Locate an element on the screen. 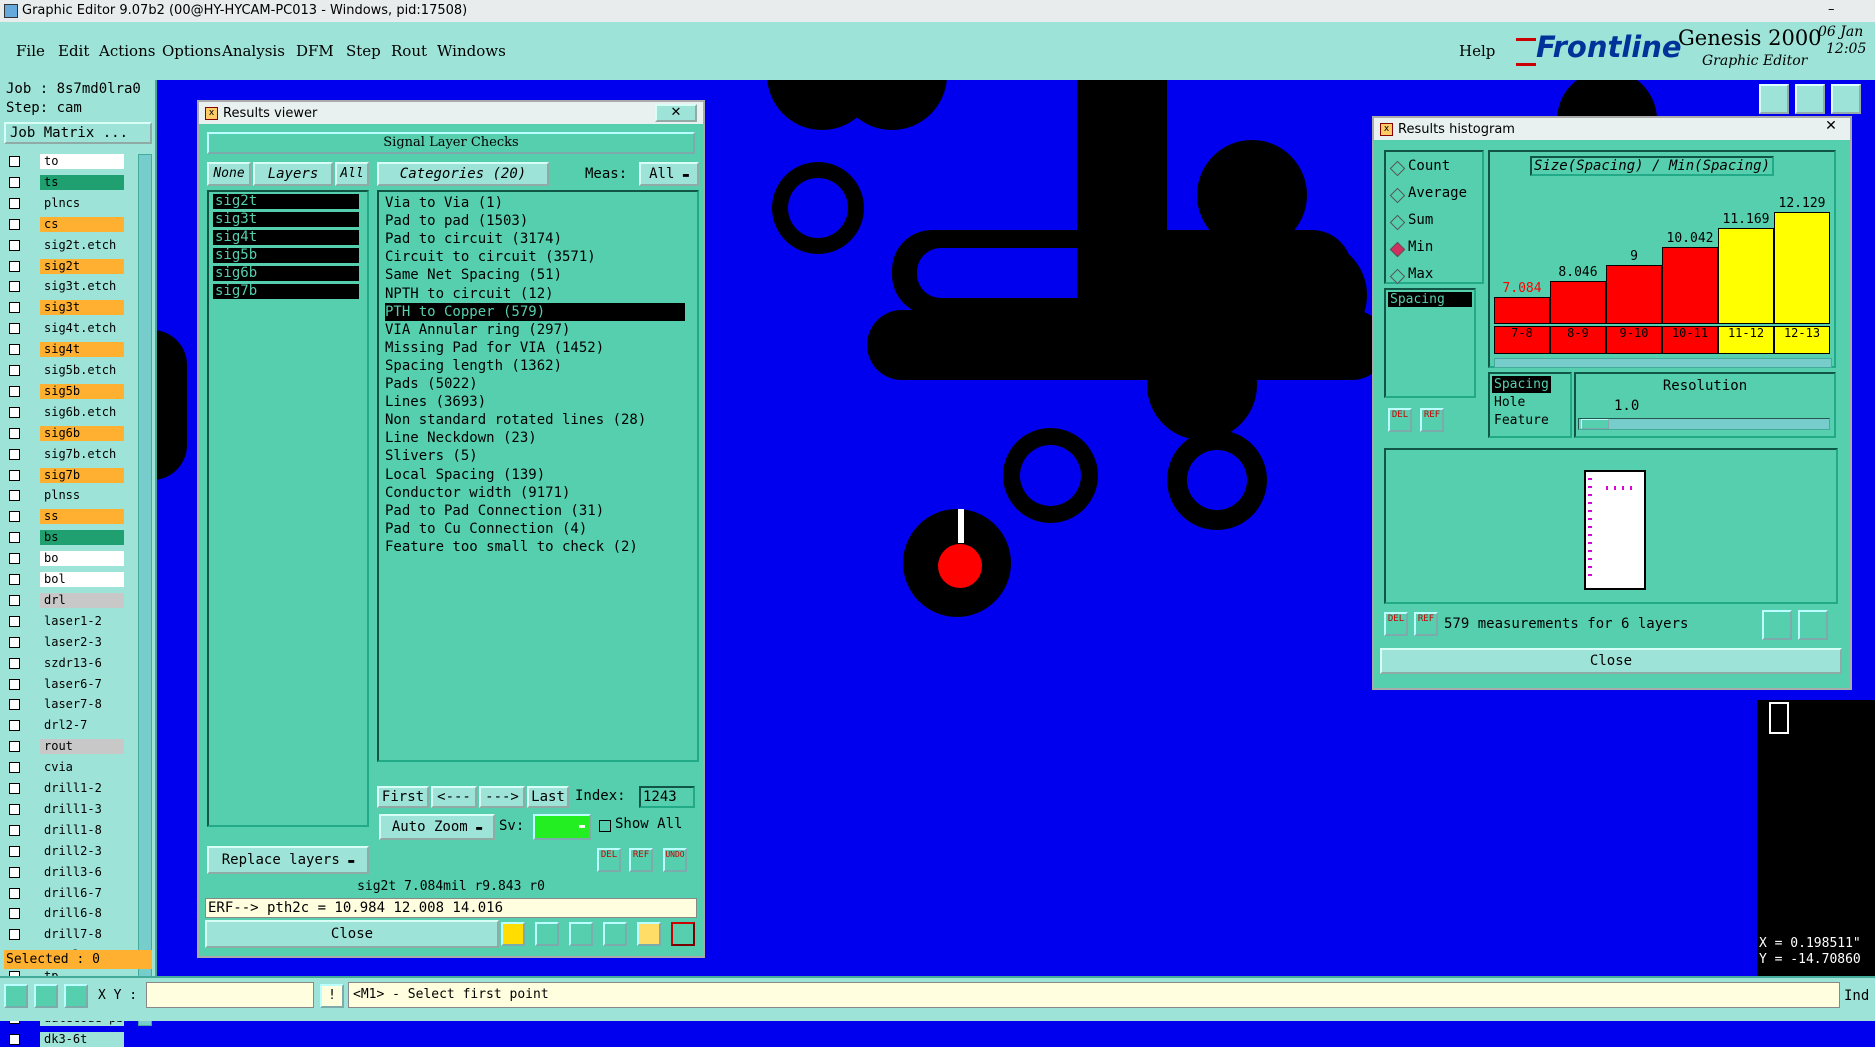 This screenshot has width=1875, height=1047. layer-name: sig4t.etch is located at coordinates (82, 329).